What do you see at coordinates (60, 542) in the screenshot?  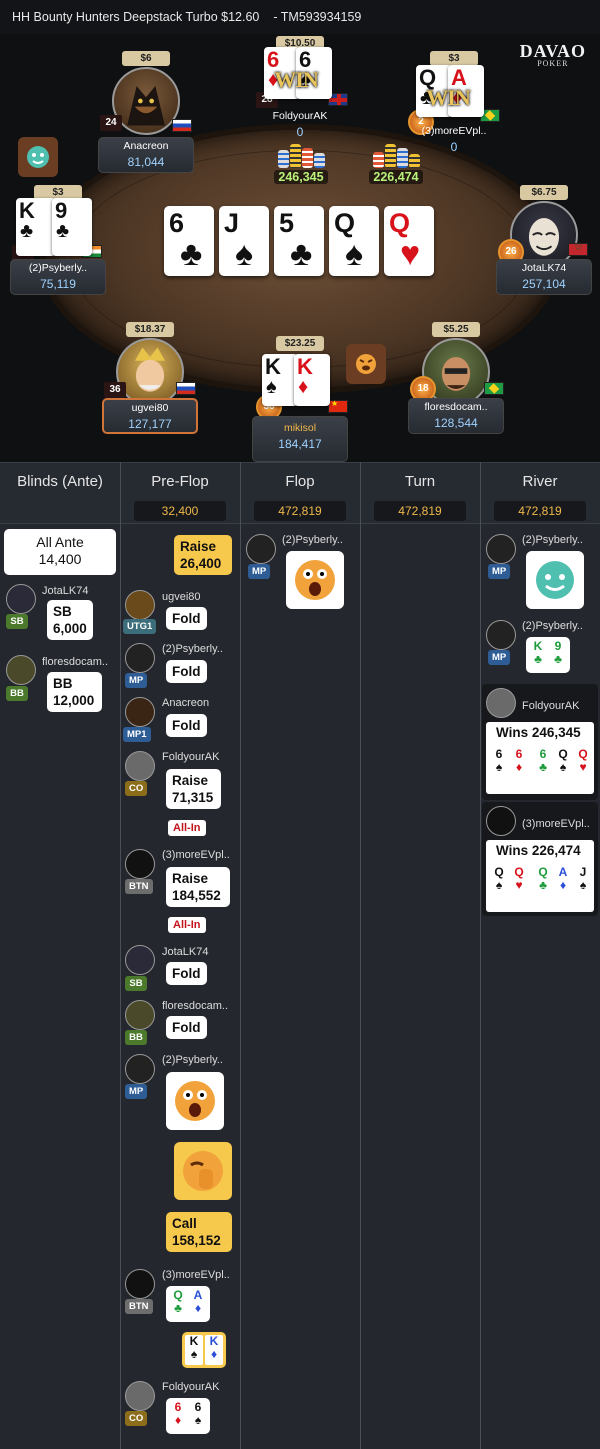 I see `ante-label: All Ante` at bounding box center [60, 542].